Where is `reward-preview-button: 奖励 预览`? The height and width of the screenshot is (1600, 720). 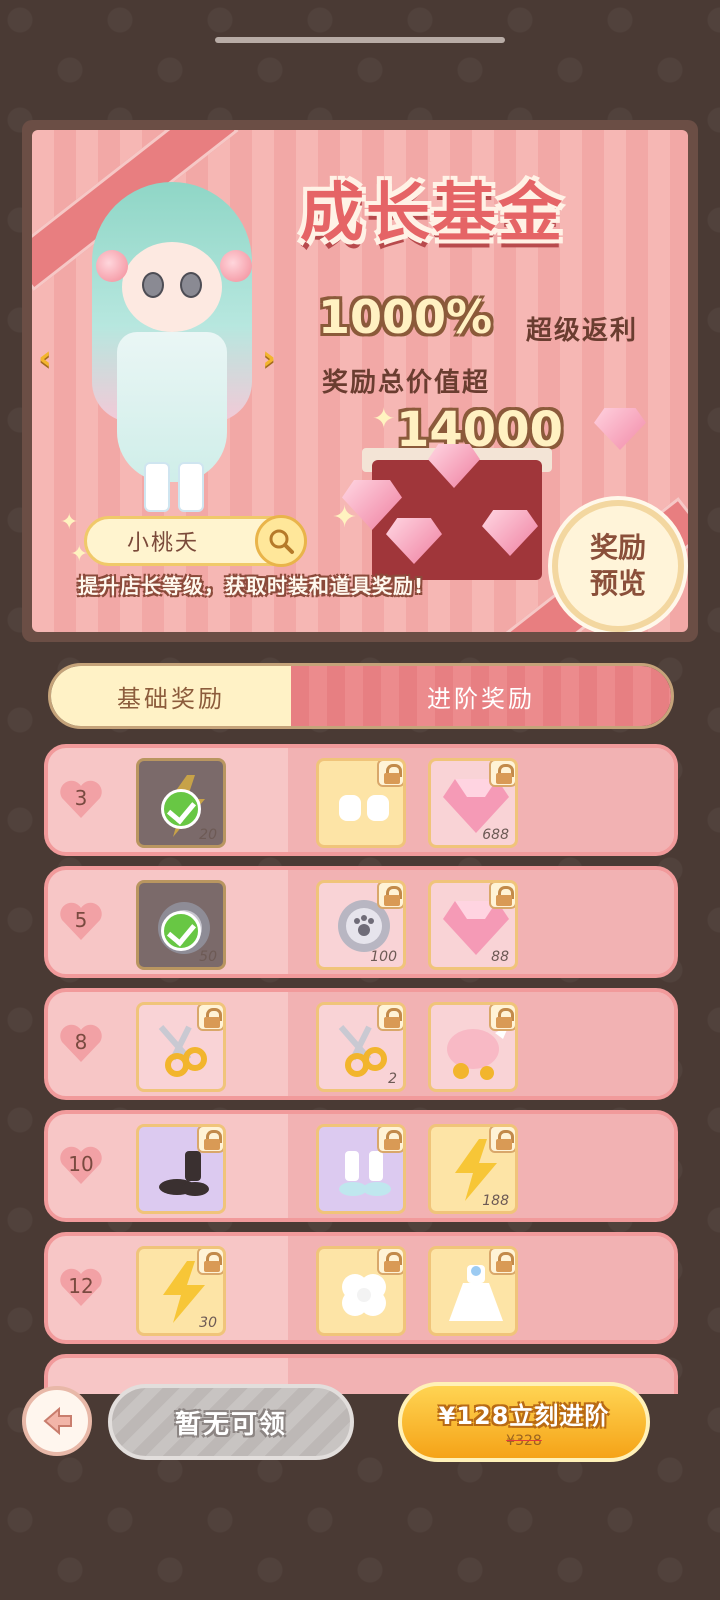 reward-preview-button: 奖励 预览 is located at coordinates (618, 566).